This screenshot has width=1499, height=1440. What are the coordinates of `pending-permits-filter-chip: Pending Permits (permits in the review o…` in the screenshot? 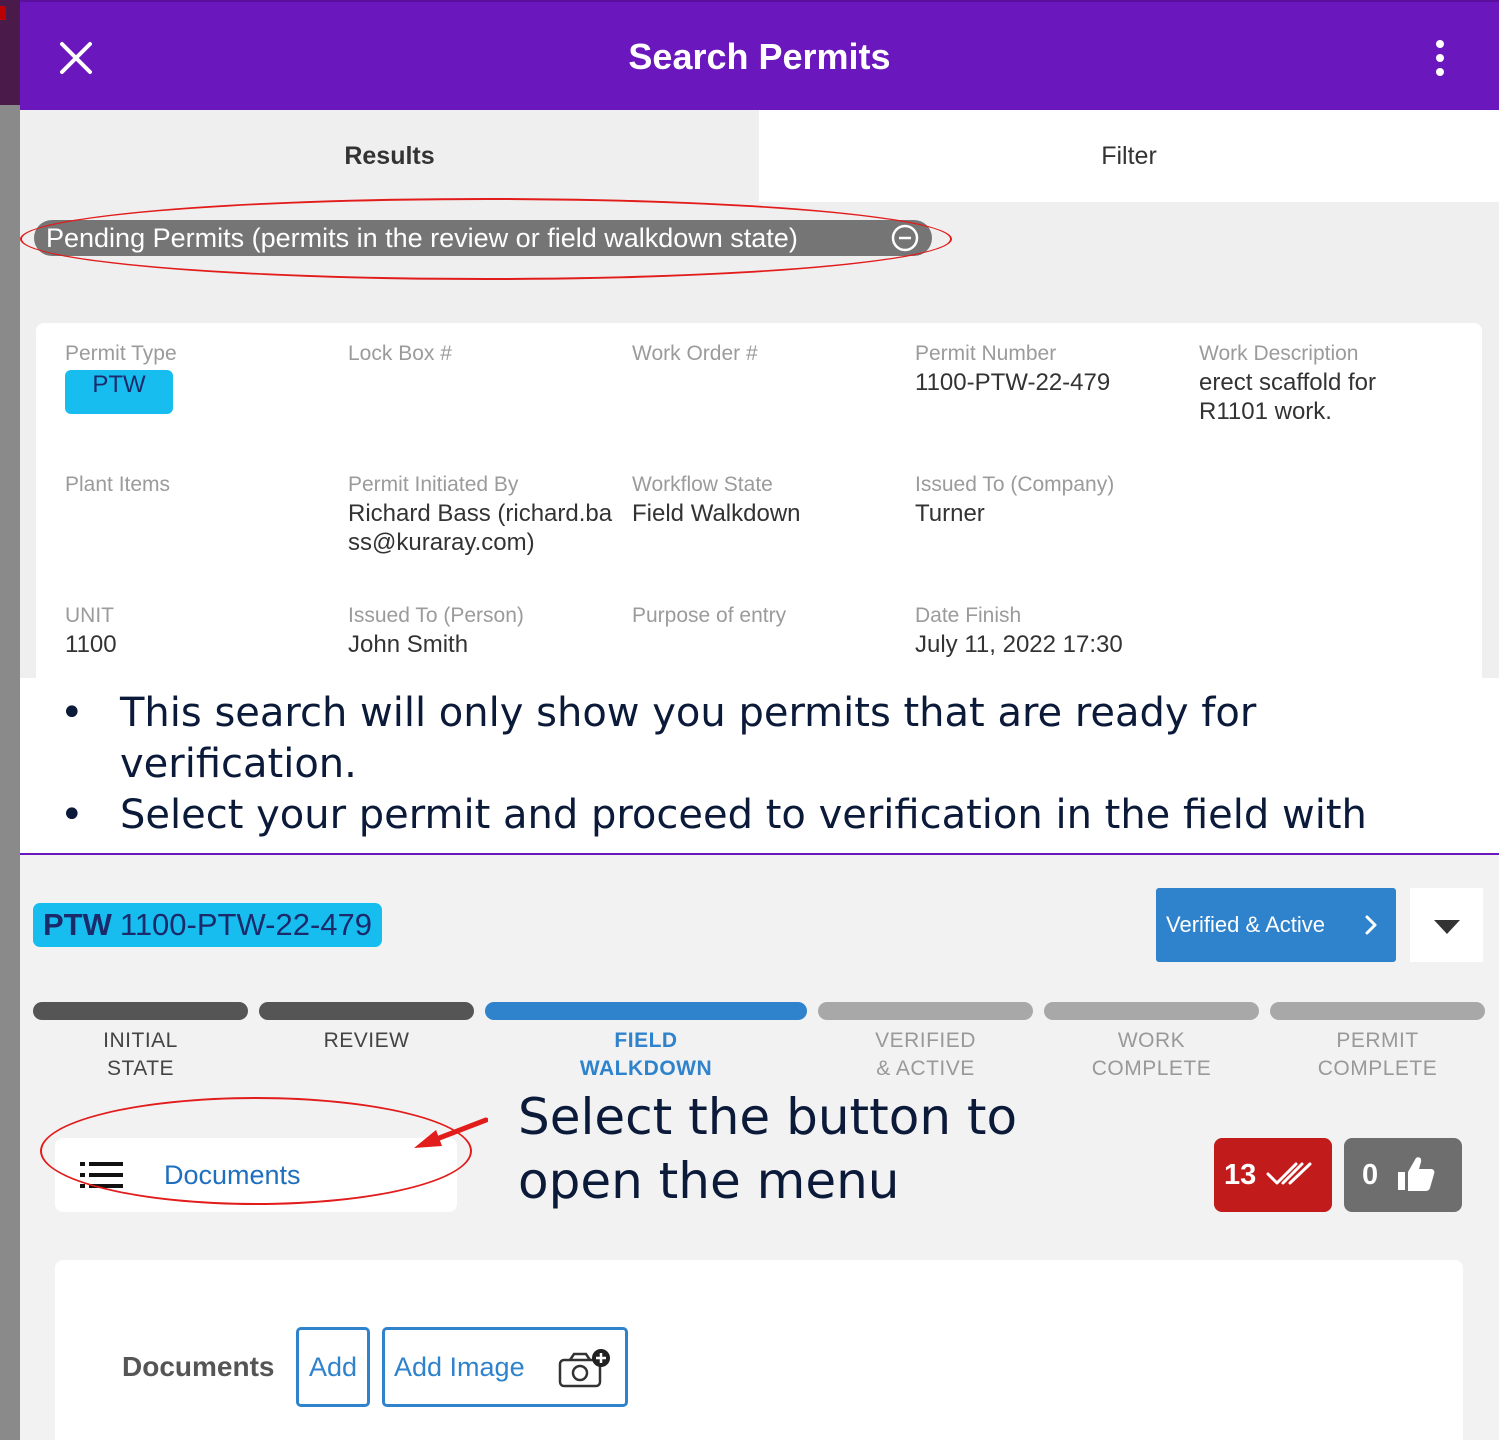 It's located at (483, 238).